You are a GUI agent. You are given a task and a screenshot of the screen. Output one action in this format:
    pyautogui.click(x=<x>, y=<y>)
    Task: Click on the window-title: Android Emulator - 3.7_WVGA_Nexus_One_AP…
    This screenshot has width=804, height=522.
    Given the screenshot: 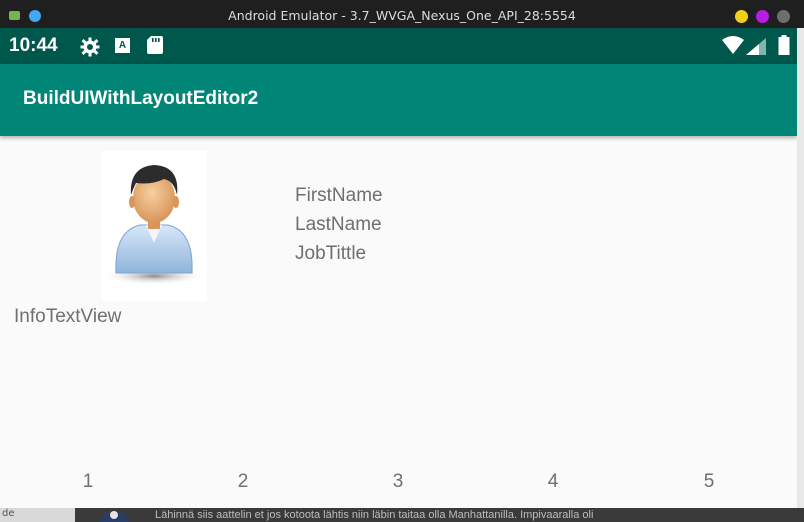 What is the action you would take?
    pyautogui.click(x=402, y=15)
    